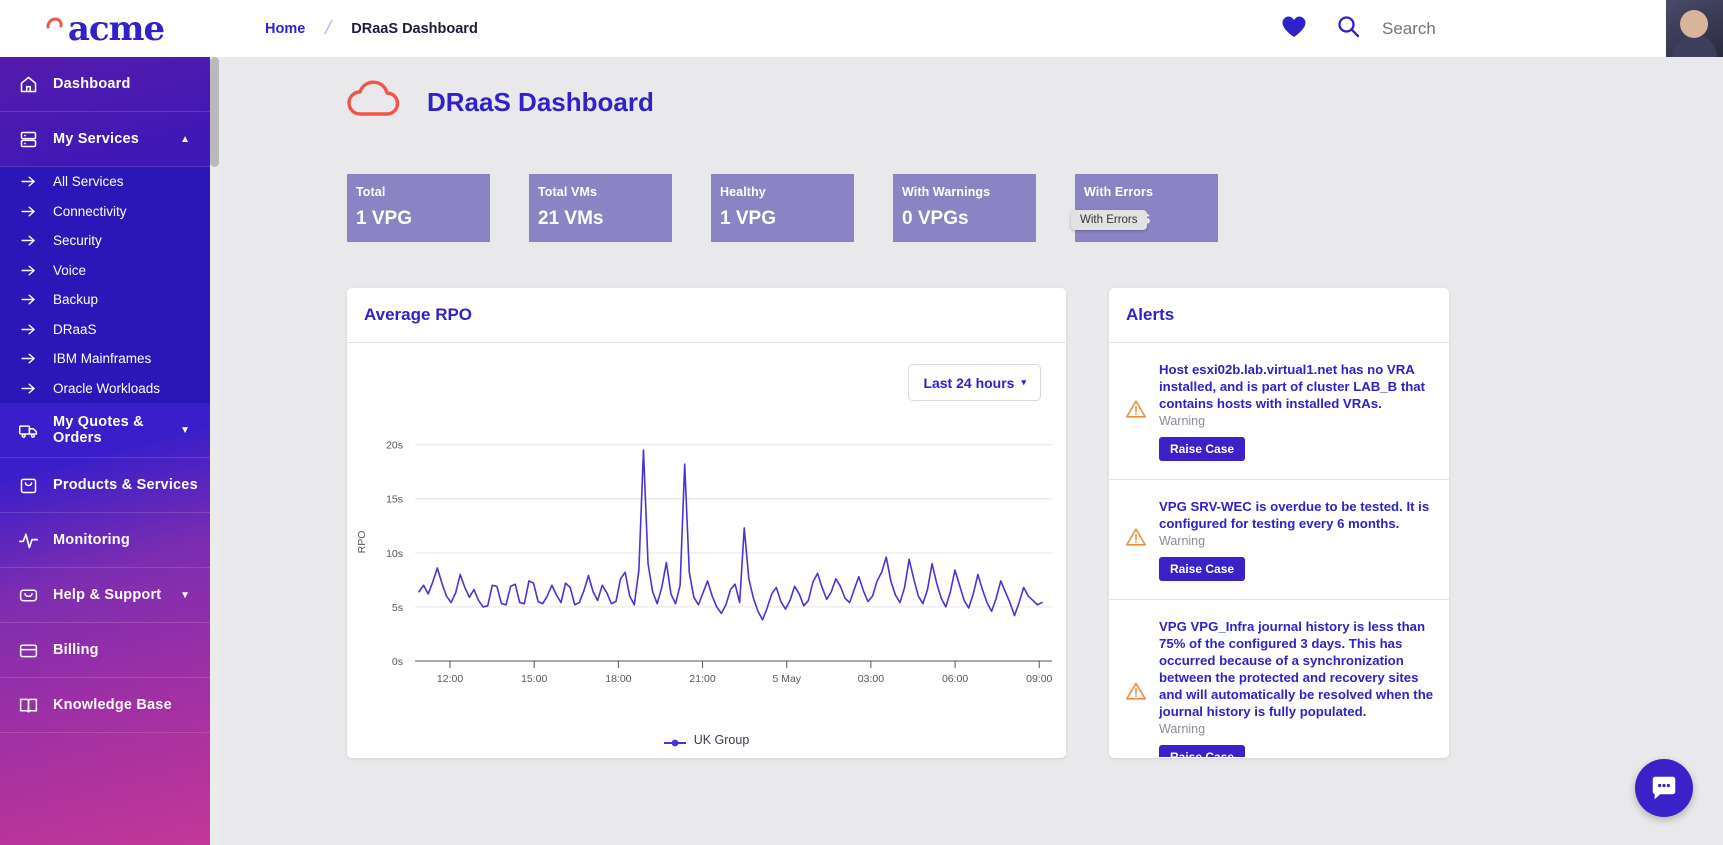 The height and width of the screenshot is (845, 1723). Describe the element at coordinates (214, 112) in the screenshot. I see `sidebar-scrollbar-thumb` at that location.